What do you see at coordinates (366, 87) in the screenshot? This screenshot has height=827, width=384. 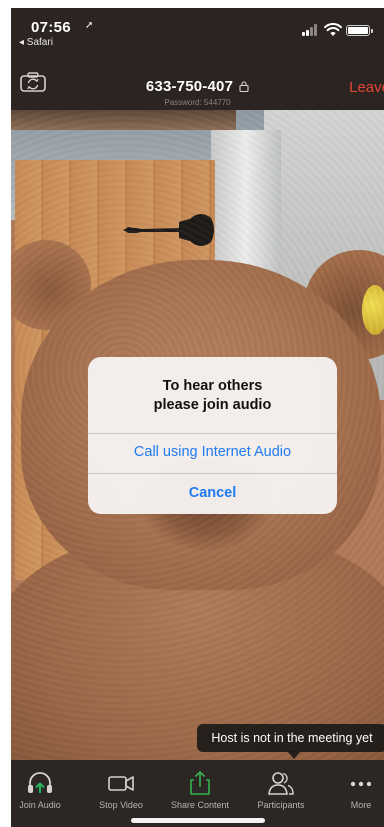 I see `leave-button: Leave` at bounding box center [366, 87].